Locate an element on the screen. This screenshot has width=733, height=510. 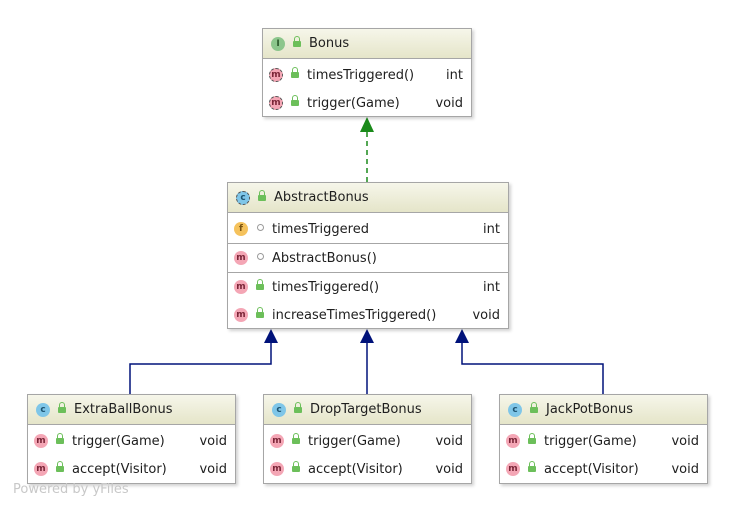
inheritance-arrowhead-droptarget is located at coordinates (367, 336).